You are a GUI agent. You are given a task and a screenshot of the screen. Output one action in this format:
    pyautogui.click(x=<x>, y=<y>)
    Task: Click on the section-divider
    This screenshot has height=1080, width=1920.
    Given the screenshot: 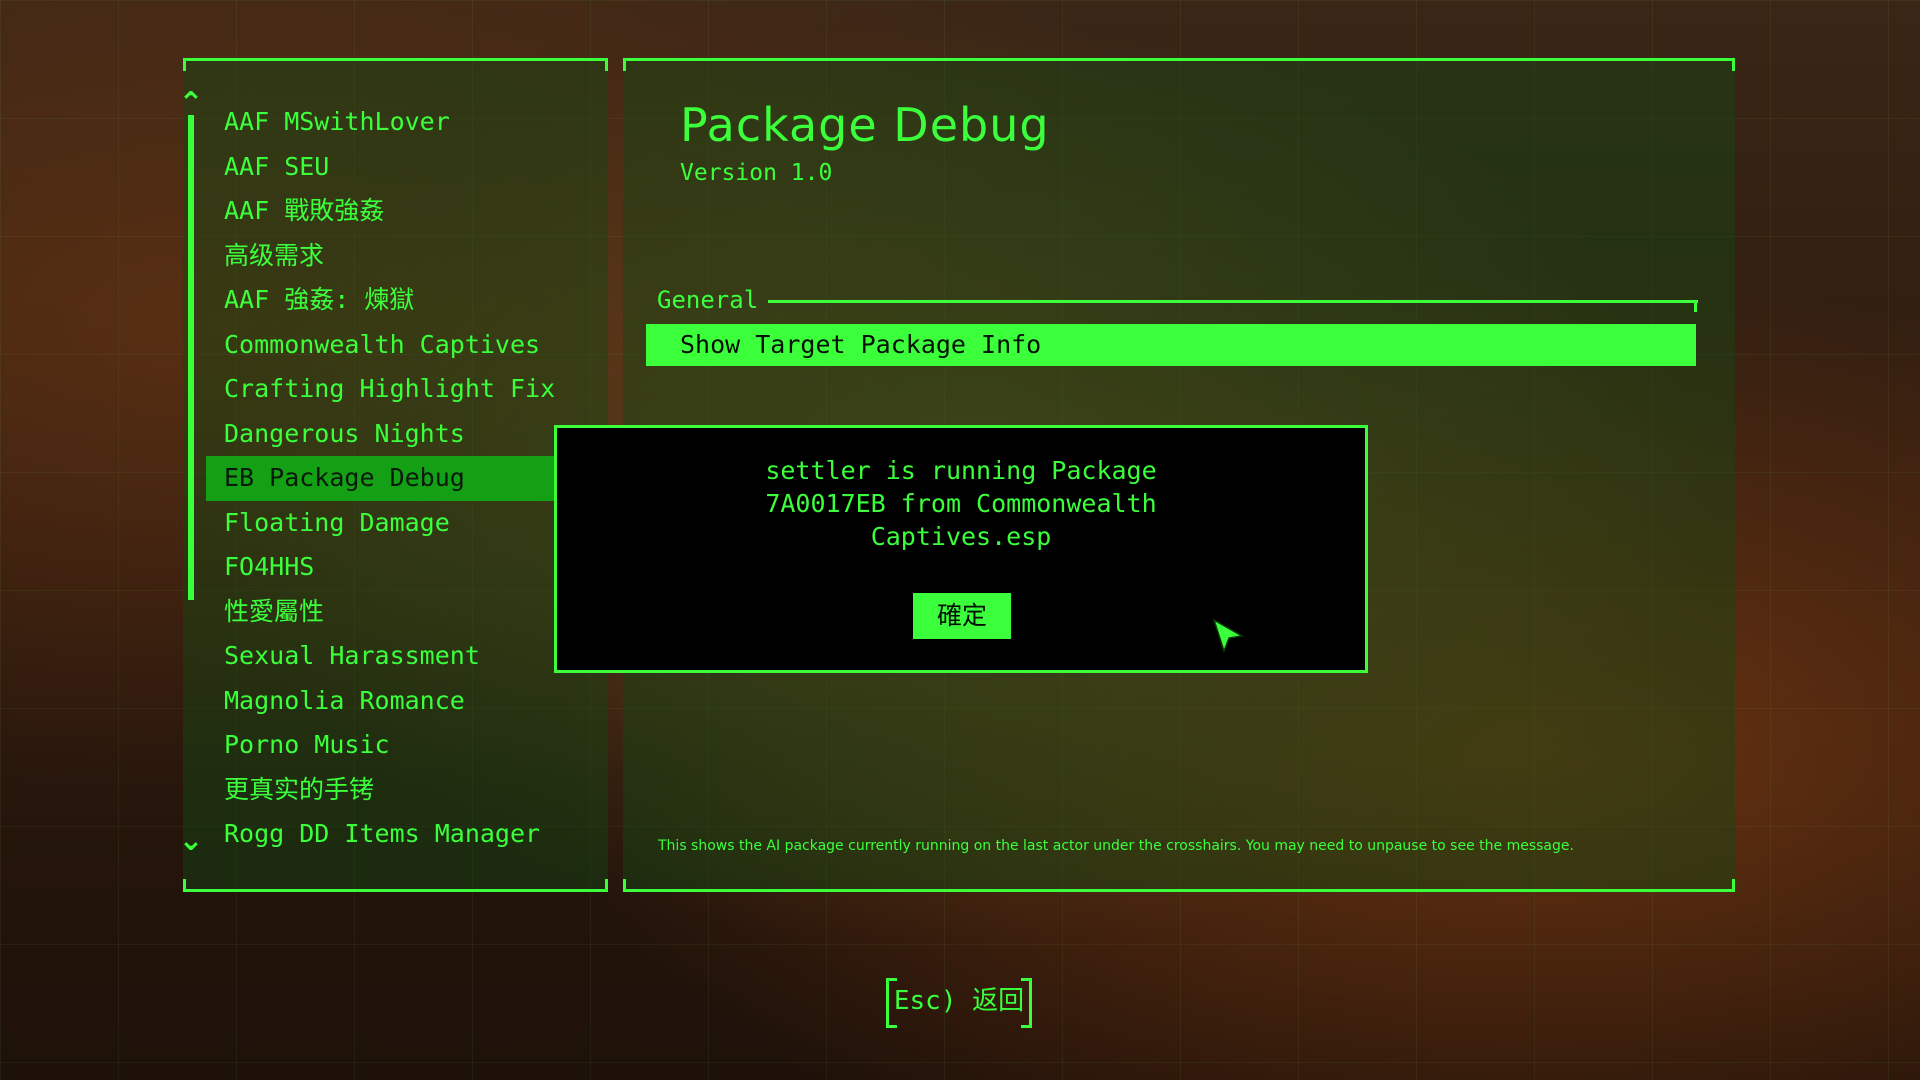 What is the action you would take?
    pyautogui.click(x=1233, y=301)
    